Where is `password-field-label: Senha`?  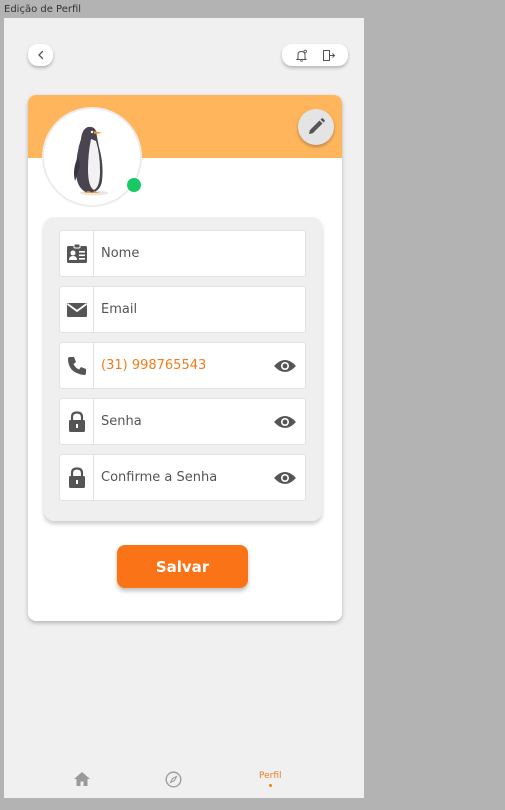
password-field-label: Senha is located at coordinates (121, 421).